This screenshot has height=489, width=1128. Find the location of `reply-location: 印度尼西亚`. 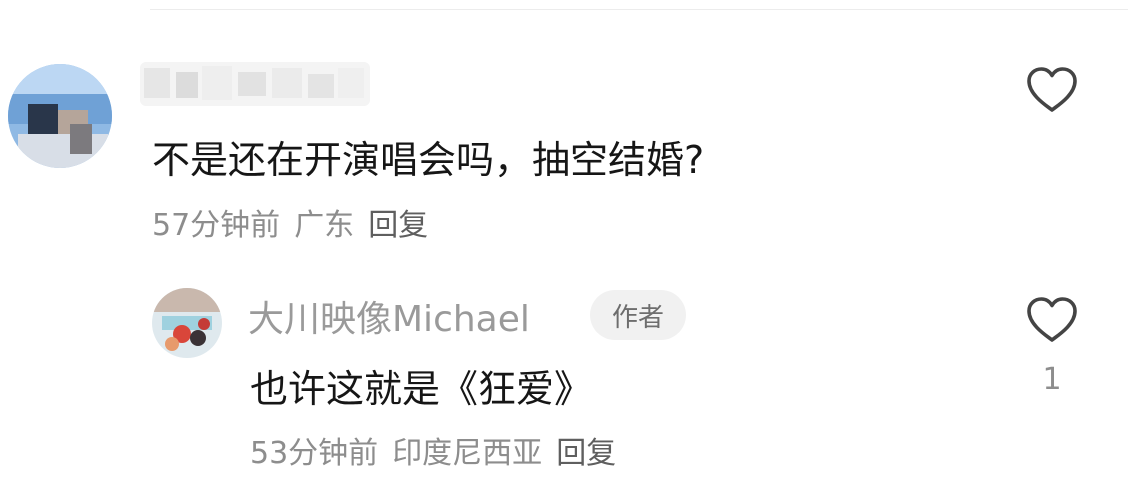

reply-location: 印度尼西亚 is located at coordinates (467, 453).